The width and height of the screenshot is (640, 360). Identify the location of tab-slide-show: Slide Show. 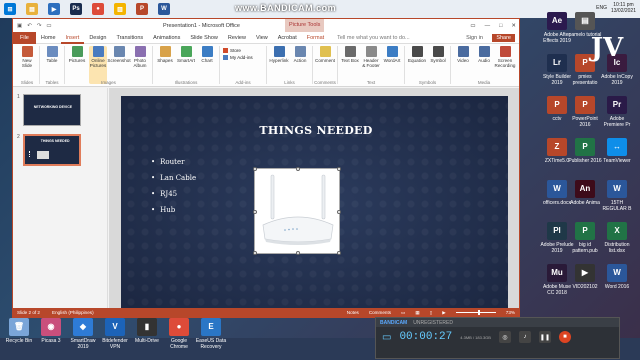
(204, 38).